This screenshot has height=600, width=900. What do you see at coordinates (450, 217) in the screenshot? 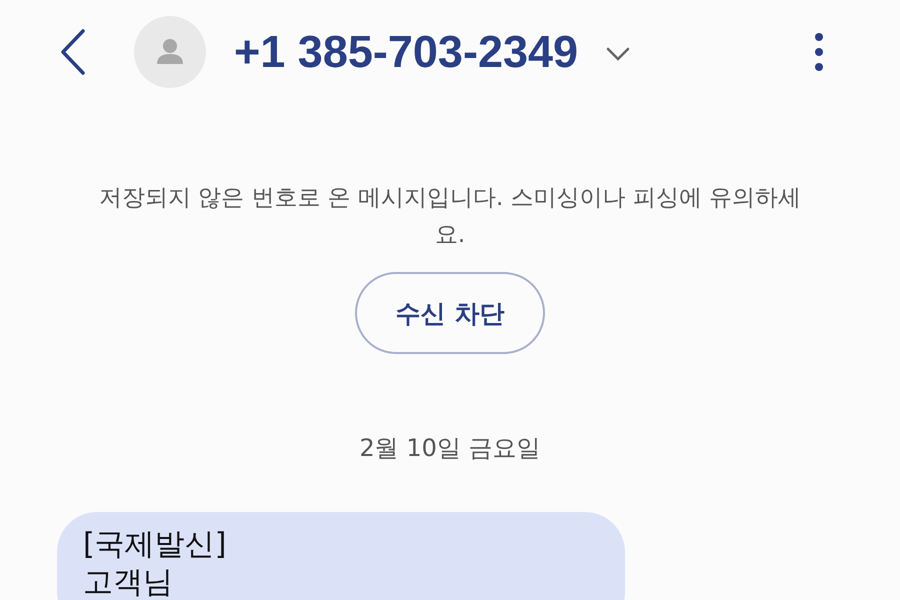
I see `spam-warning-text: 저장되지 않은 번호로 온 메시지입니다. 스미싱이나 피싱에 유의하세요.` at bounding box center [450, 217].